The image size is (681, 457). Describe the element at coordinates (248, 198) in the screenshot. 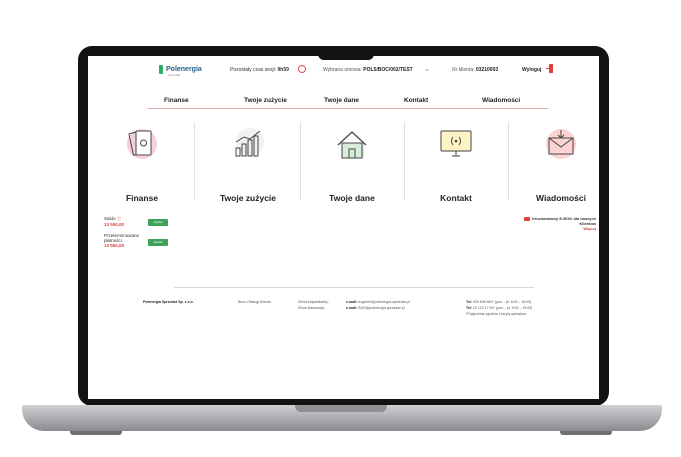

I see `tile-label: Twoje zużycie` at that location.